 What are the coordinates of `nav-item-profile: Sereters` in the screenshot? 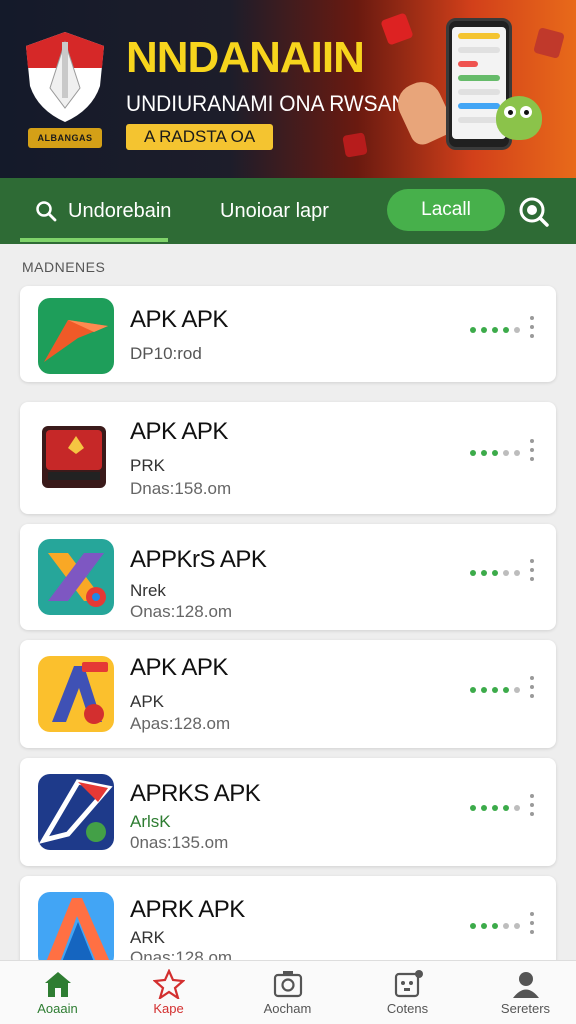 It's located at (522, 992).